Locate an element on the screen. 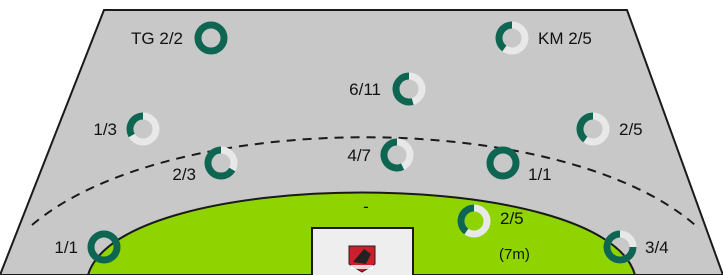  shot-label: 4/7 is located at coordinates (359, 155).